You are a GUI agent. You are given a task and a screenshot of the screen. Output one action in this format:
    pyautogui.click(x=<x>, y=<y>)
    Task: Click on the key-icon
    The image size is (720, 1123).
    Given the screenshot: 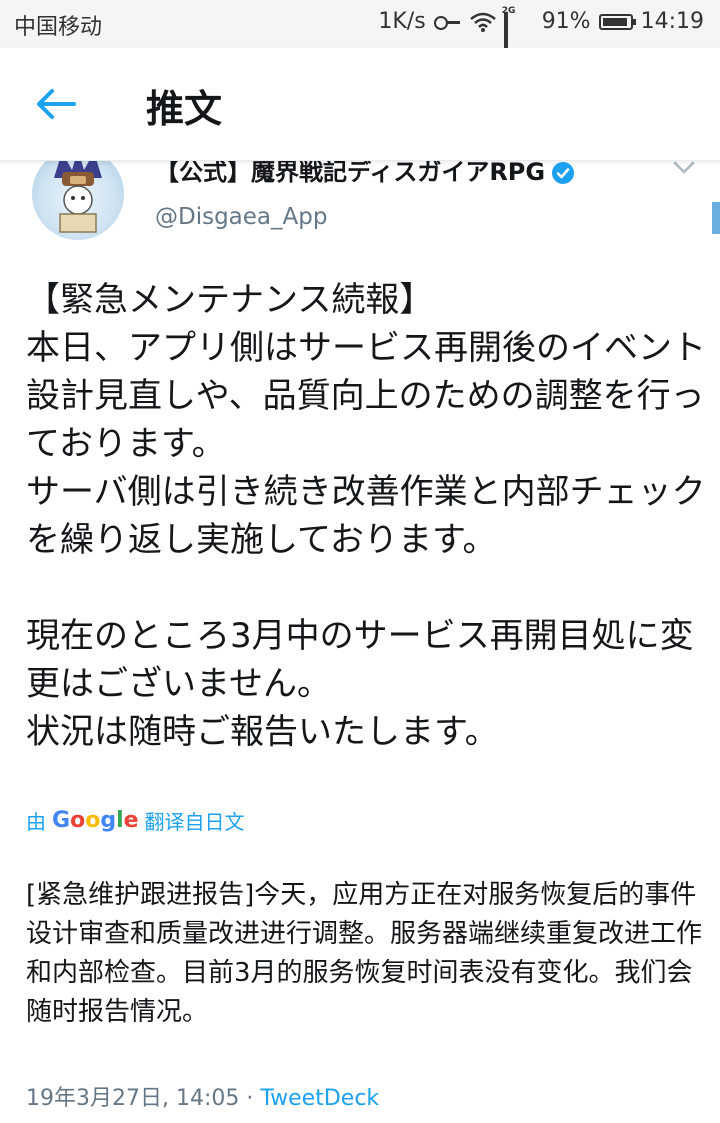 What is the action you would take?
    pyautogui.click(x=447, y=22)
    